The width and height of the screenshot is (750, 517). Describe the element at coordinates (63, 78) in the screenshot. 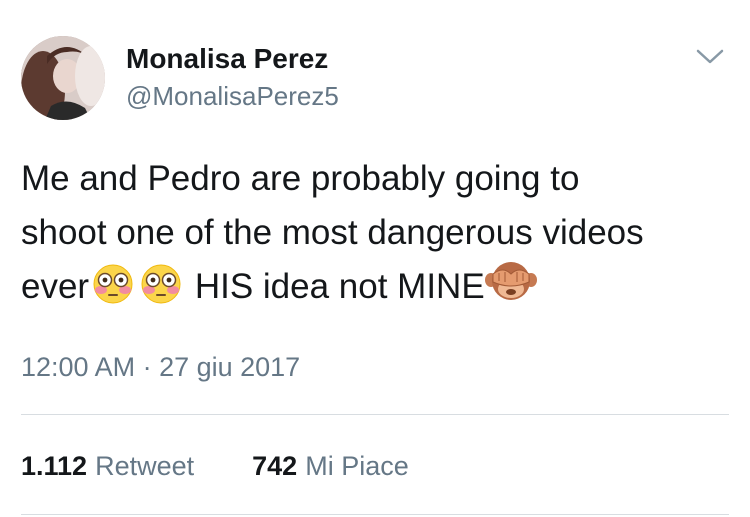

I see `avatar` at that location.